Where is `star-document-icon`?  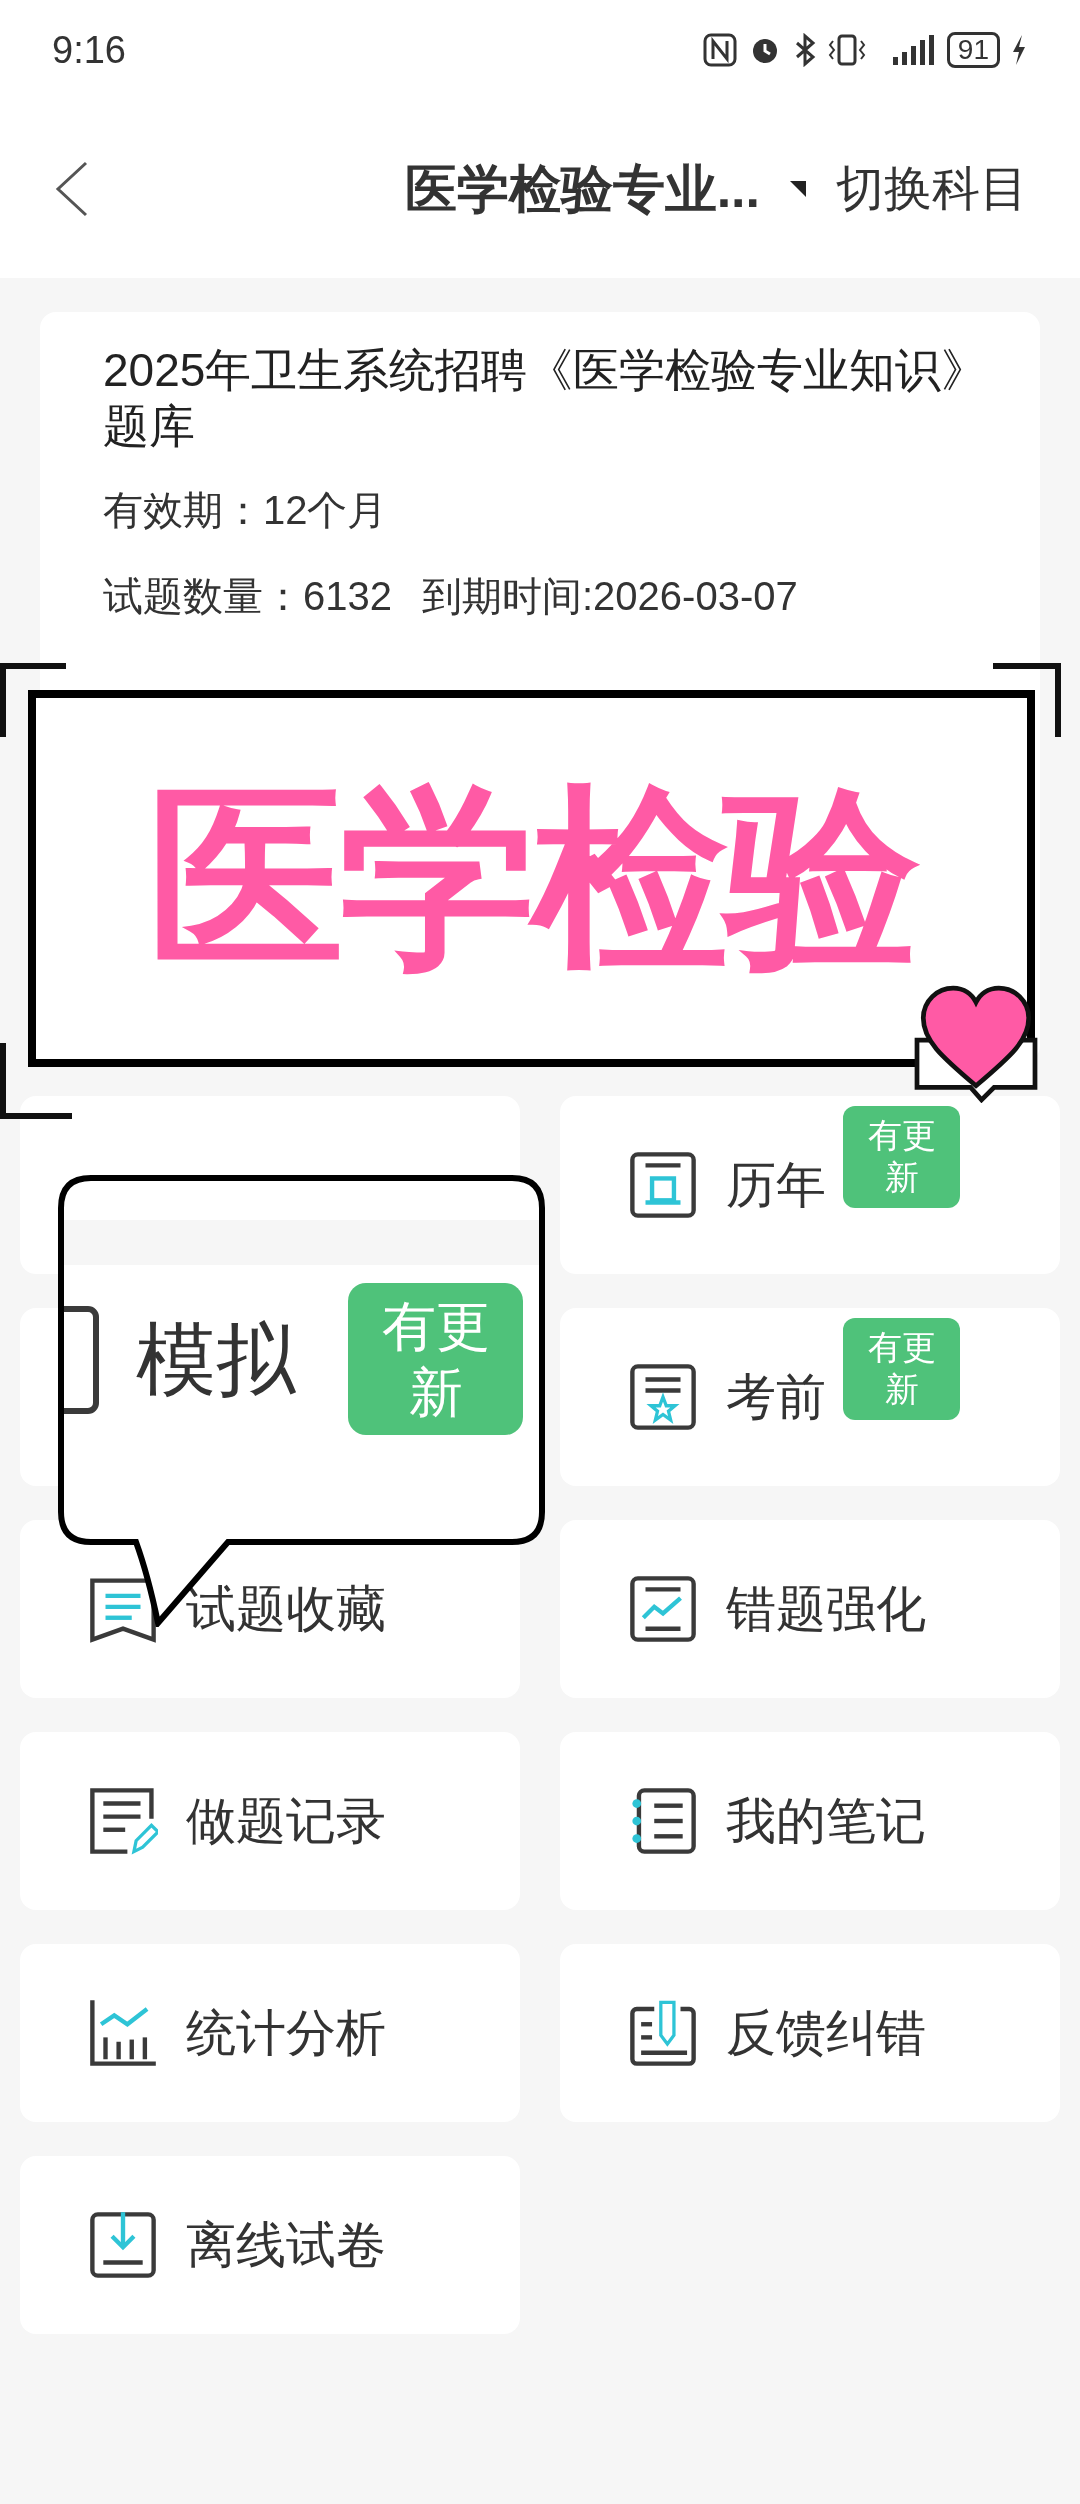 star-document-icon is located at coordinates (663, 1397).